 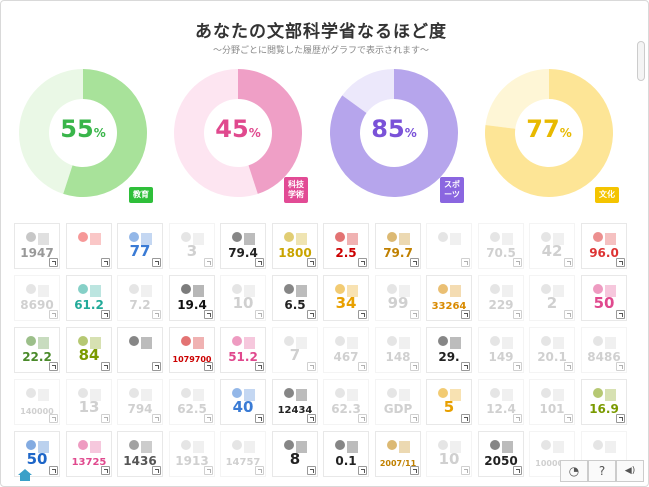 I want to click on topic-tile: 1800, so click(x=295, y=246).